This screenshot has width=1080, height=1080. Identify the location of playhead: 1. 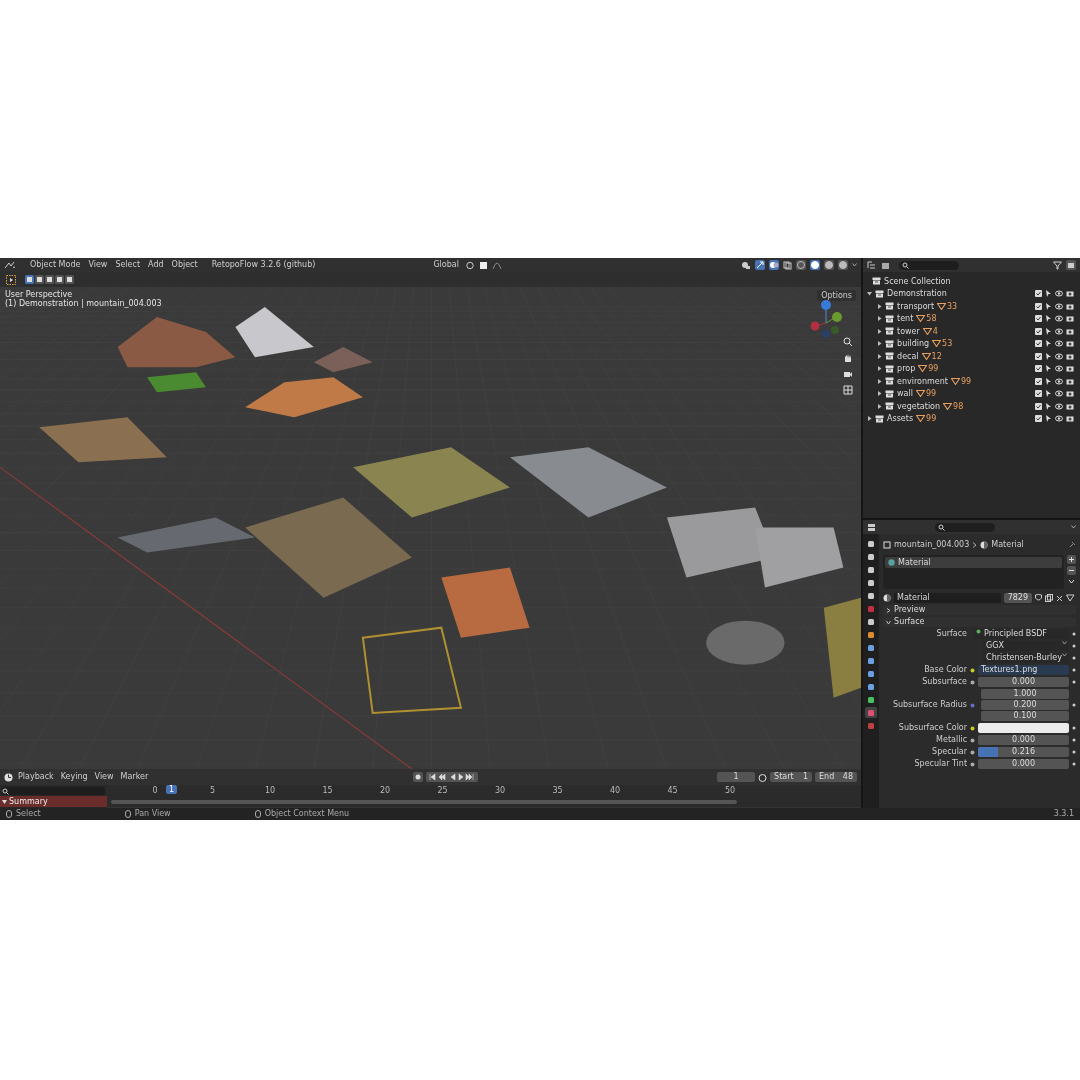
(172, 790).